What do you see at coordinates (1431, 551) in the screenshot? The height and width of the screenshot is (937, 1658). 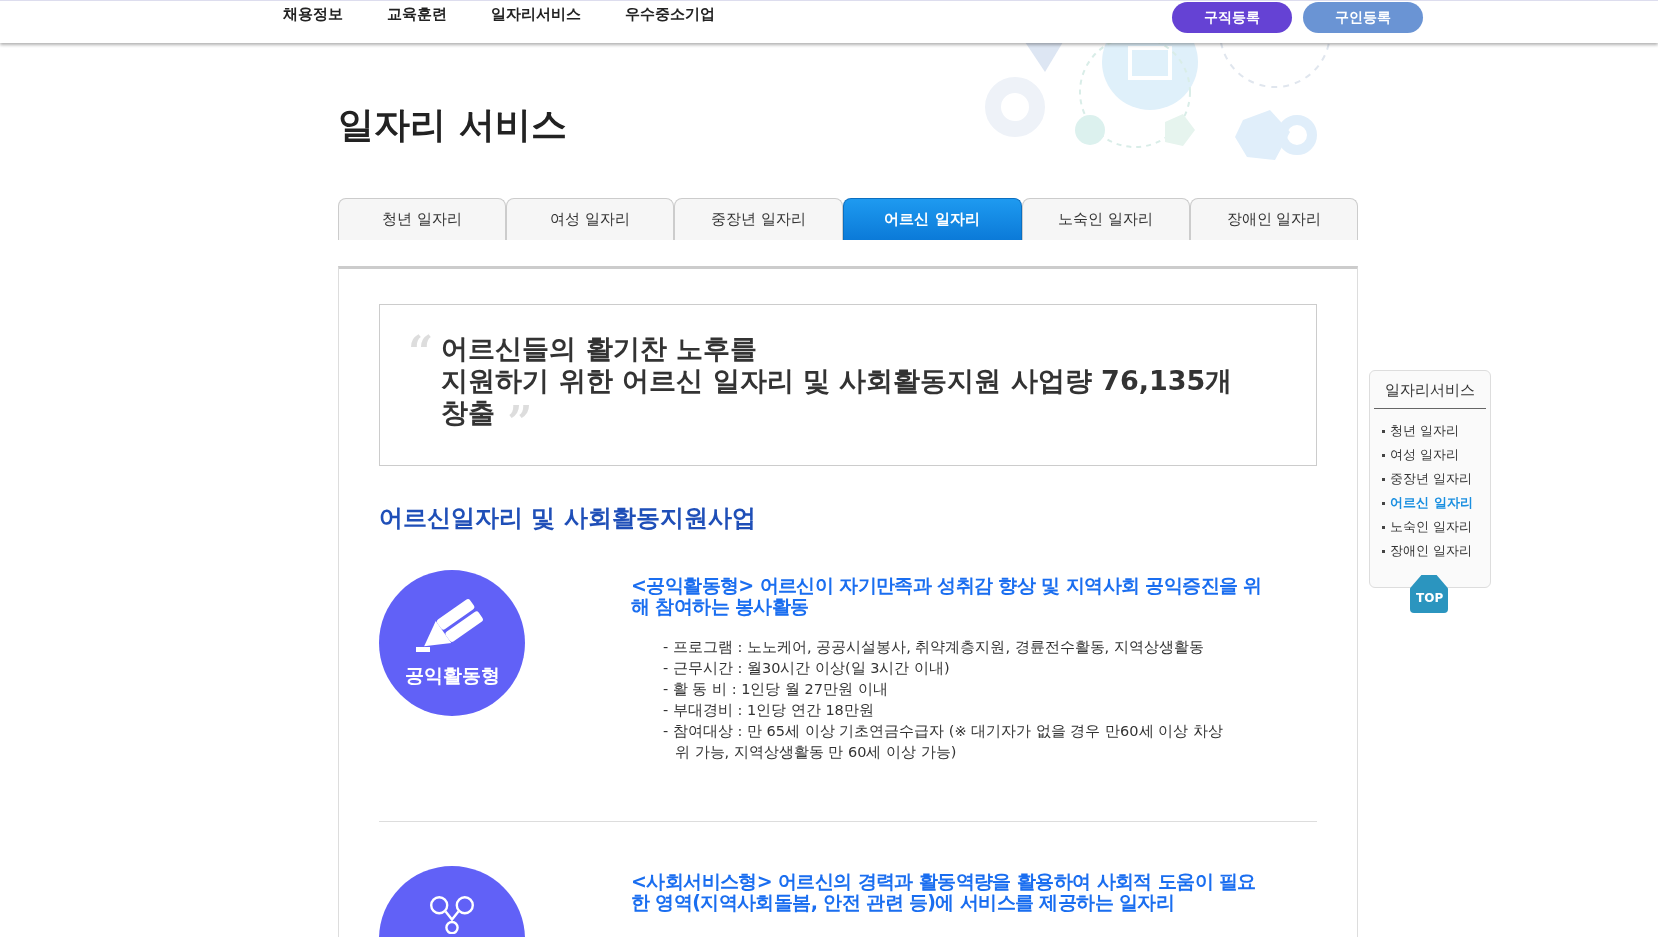 I see `quick-menu-link: 장애인 일자리` at bounding box center [1431, 551].